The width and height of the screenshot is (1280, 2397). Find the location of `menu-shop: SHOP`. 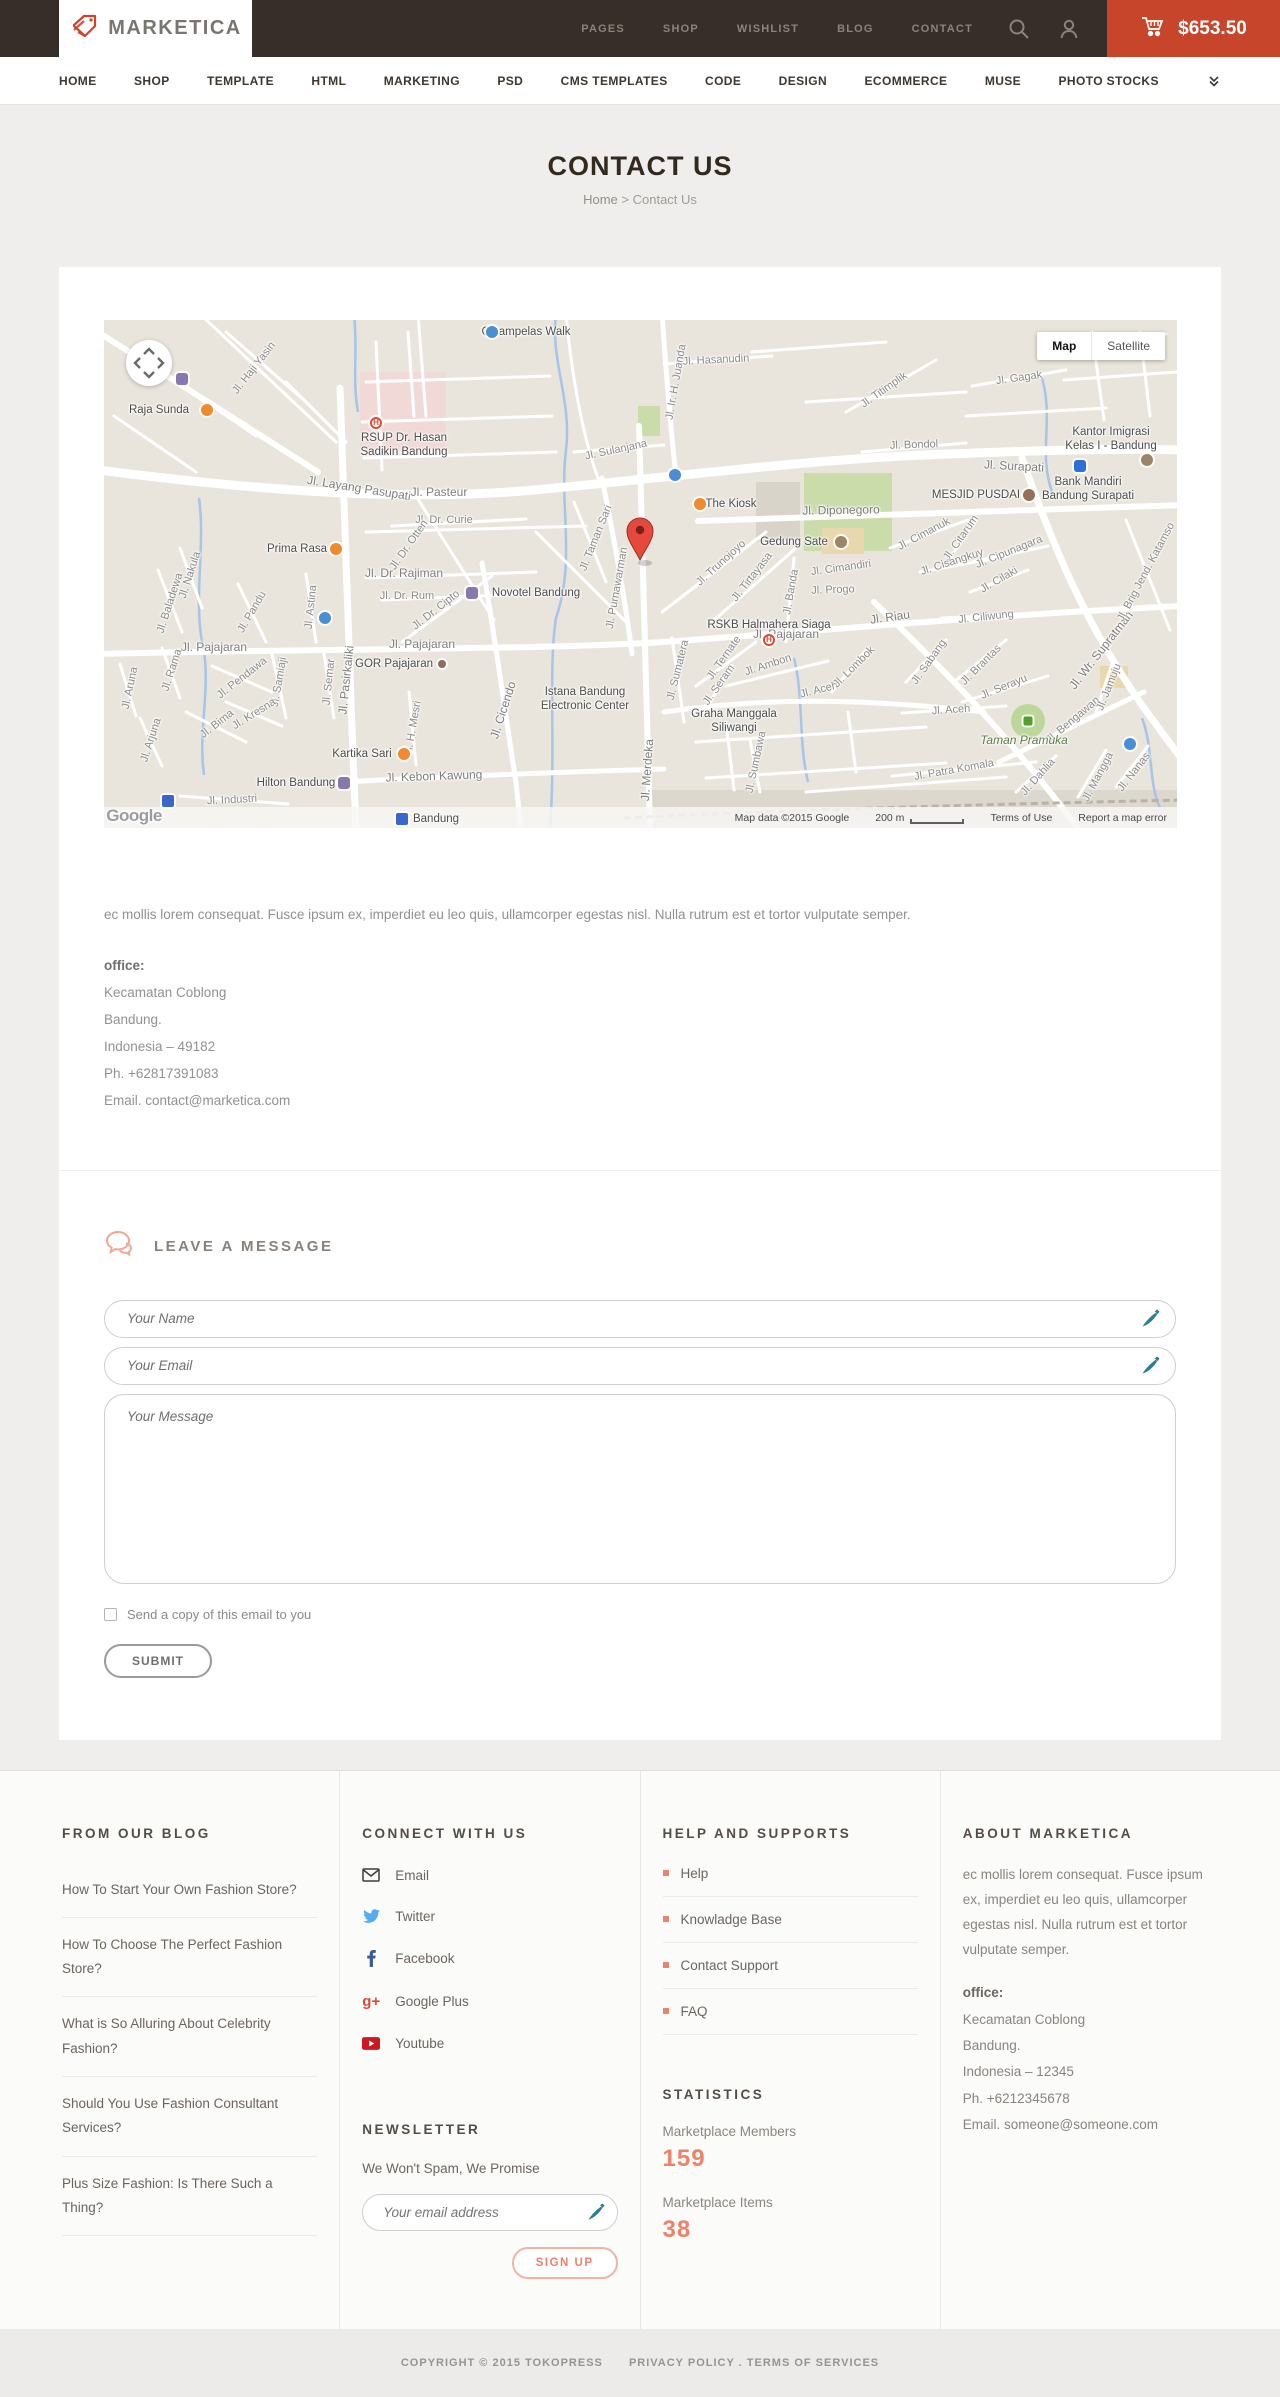

menu-shop: SHOP is located at coordinates (152, 81).